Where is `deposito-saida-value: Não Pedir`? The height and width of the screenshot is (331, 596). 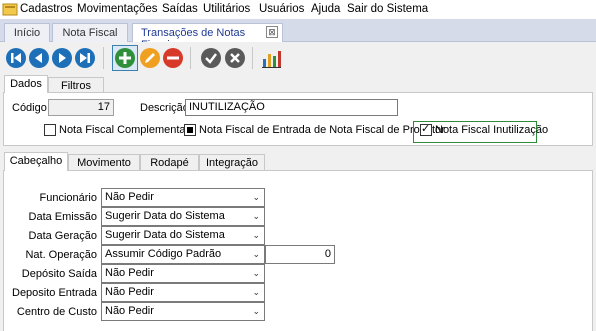
deposito-saida-value: Não Pedir is located at coordinates (129, 273).